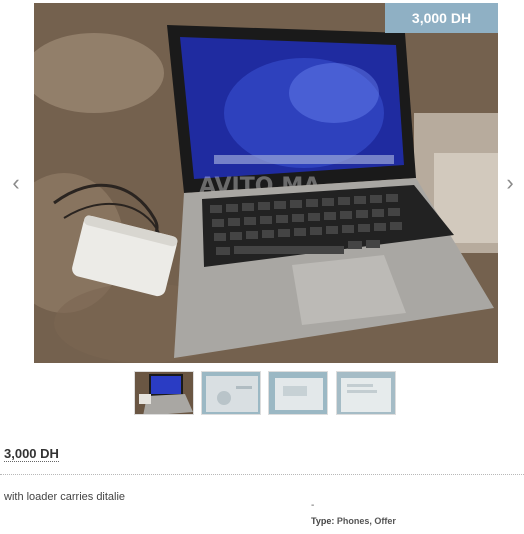 This screenshot has height=534, width=524. I want to click on chevron-right-icon: ›, so click(510, 182).